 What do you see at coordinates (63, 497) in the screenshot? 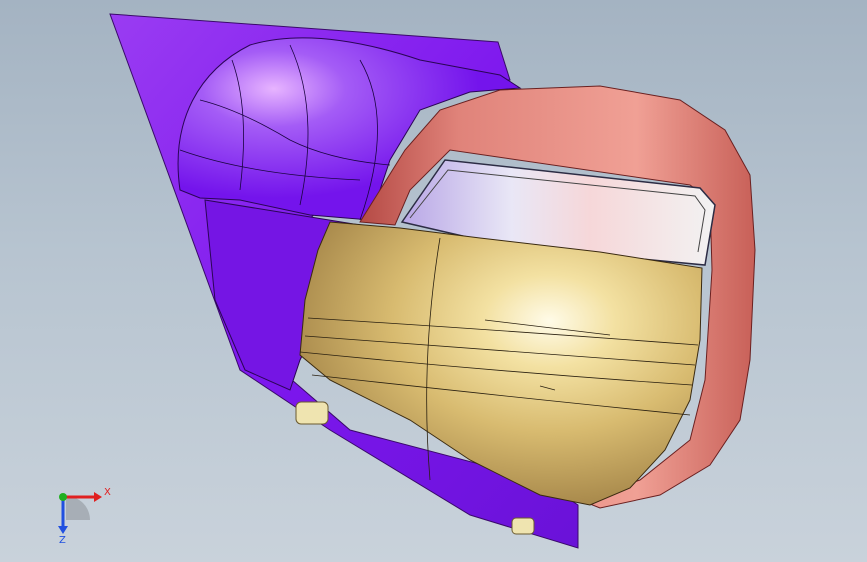
I see `y-axis-dot` at bounding box center [63, 497].